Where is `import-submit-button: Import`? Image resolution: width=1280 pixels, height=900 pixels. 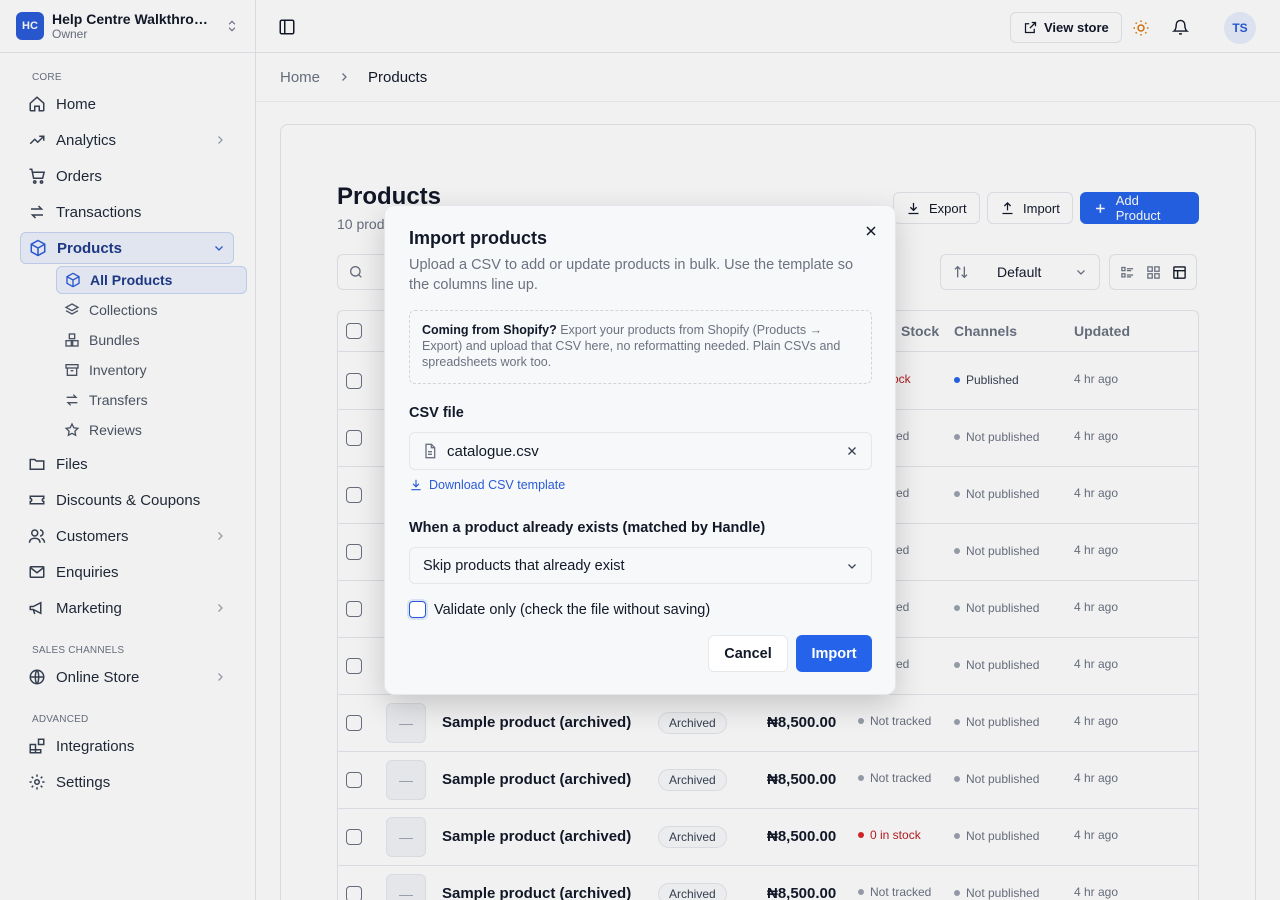 import-submit-button: Import is located at coordinates (834, 653).